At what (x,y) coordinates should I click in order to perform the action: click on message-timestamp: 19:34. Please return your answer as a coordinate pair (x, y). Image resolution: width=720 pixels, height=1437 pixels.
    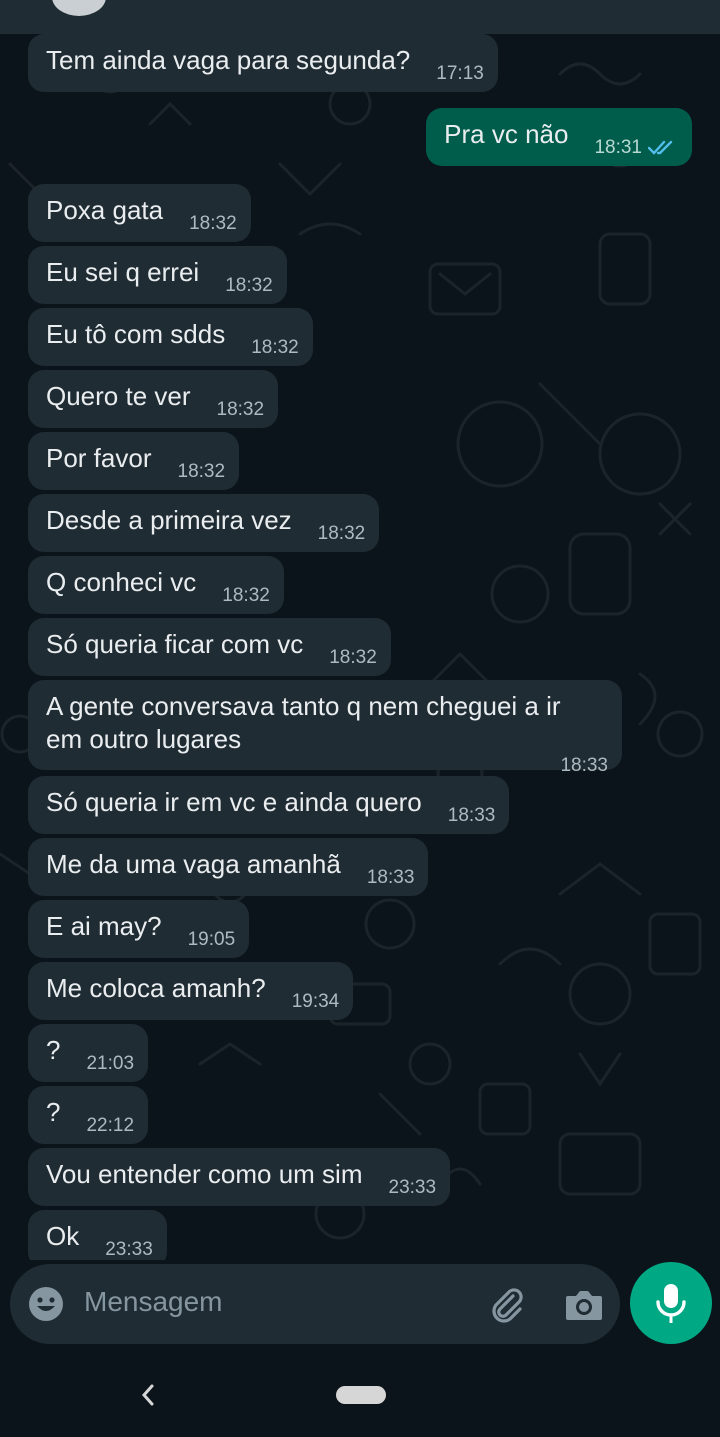
    Looking at the image, I should click on (315, 1001).